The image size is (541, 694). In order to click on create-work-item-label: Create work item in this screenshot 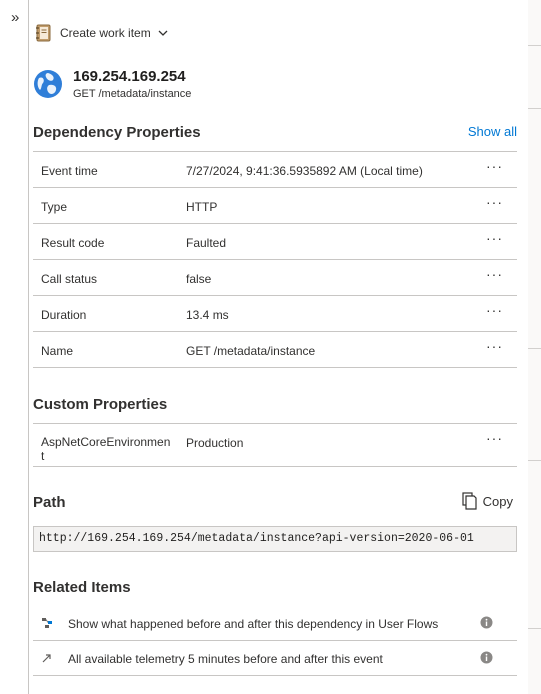, I will do `click(105, 33)`.